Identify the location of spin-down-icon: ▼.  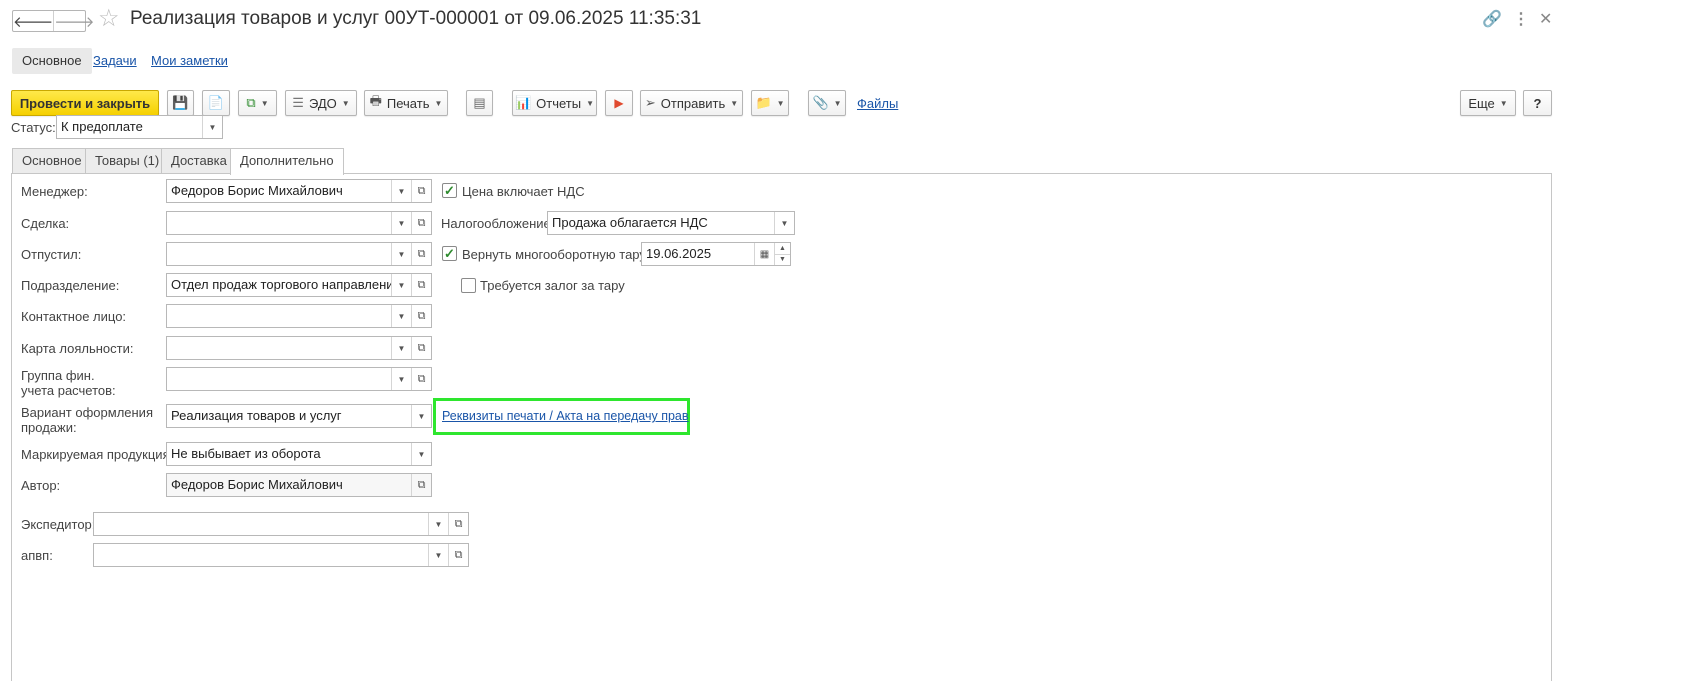
(782, 259).